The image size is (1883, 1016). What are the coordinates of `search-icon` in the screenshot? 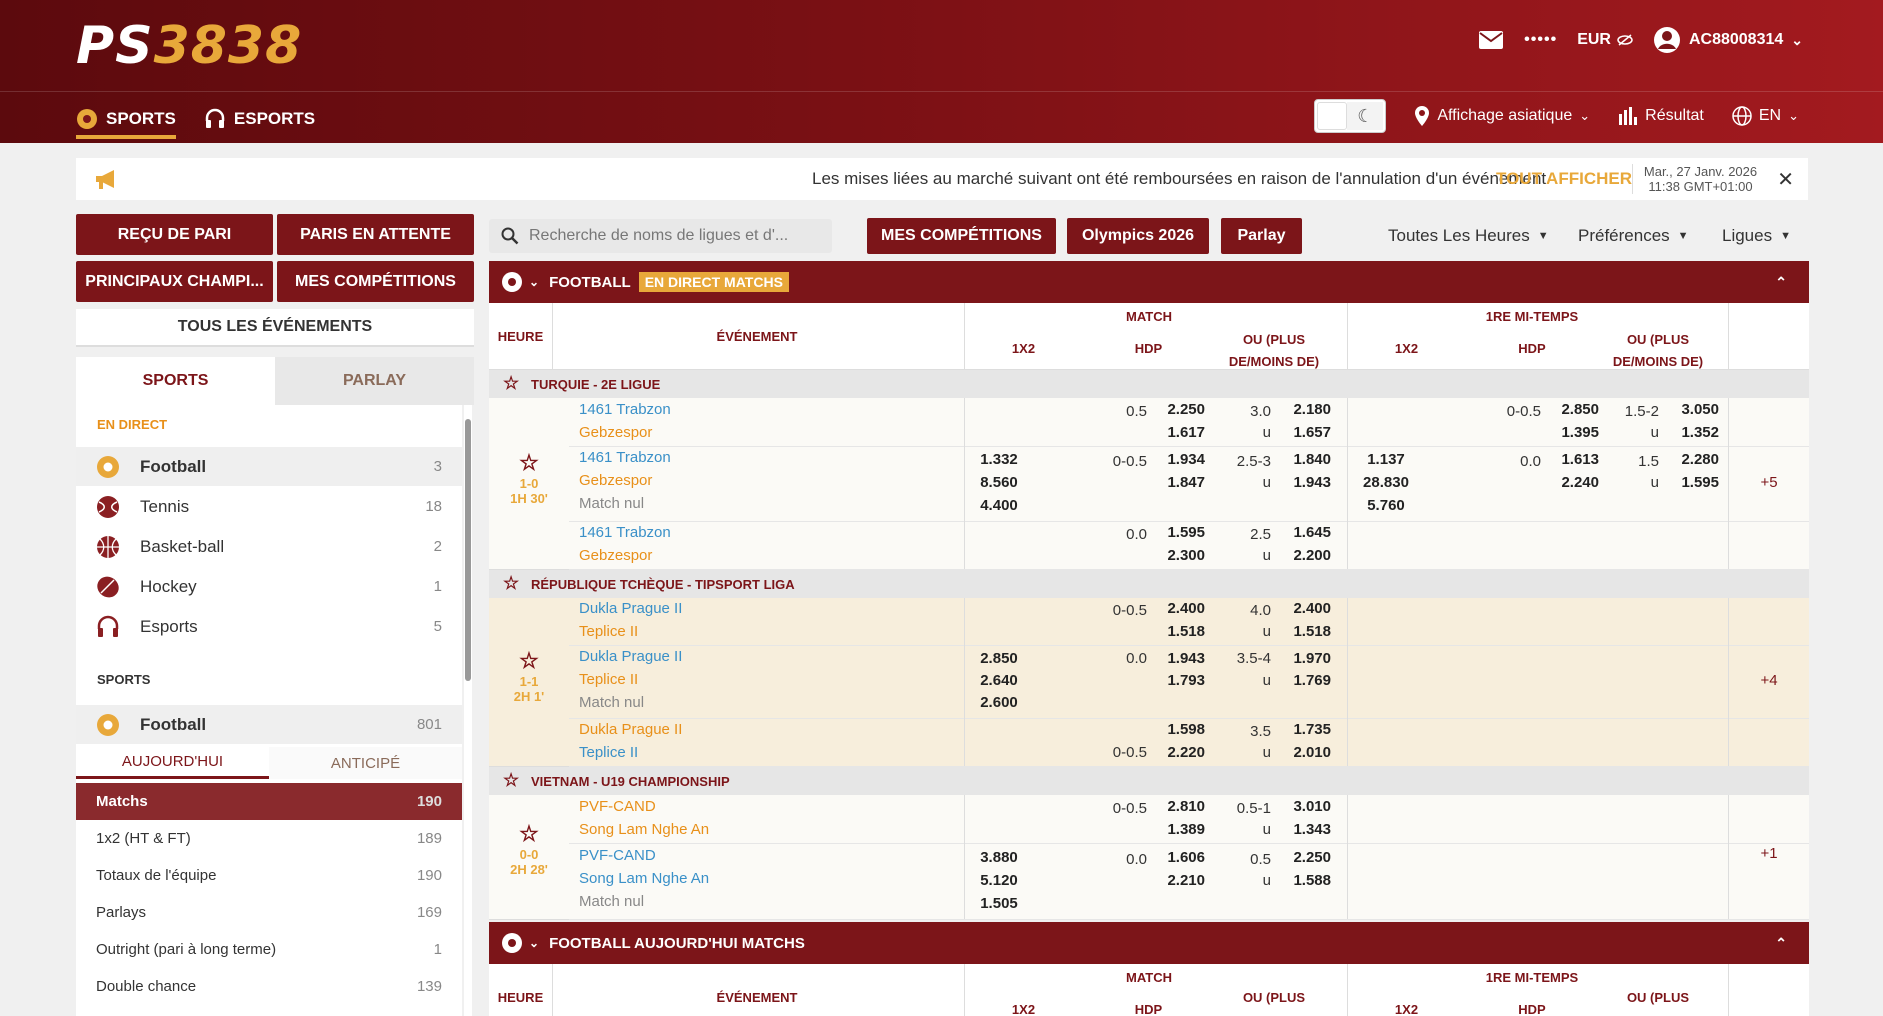 It's located at (510, 236).